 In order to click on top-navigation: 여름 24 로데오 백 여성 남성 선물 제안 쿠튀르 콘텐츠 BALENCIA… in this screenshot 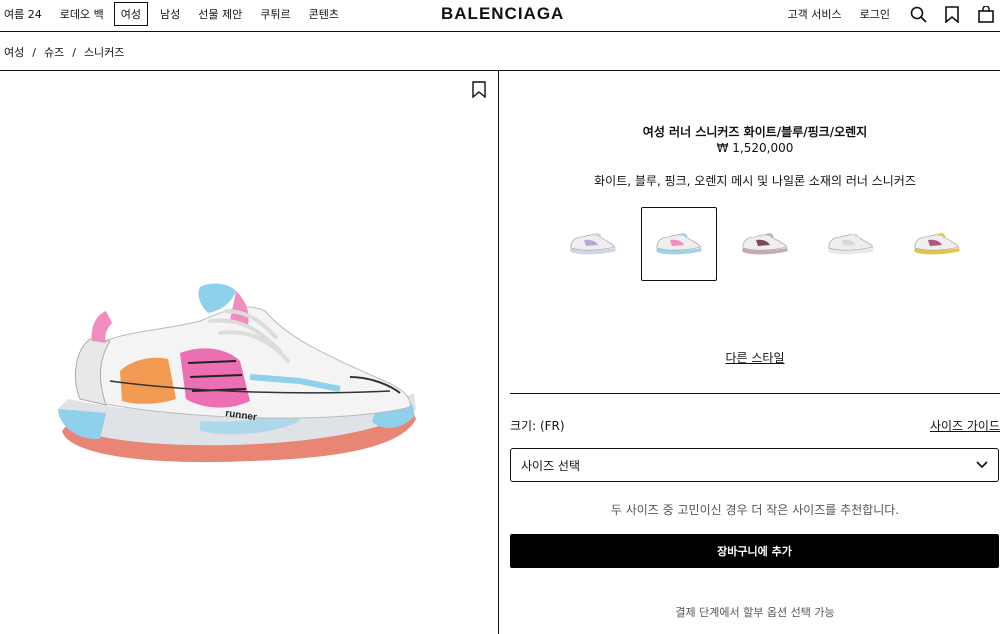, I will do `click(500, 16)`.